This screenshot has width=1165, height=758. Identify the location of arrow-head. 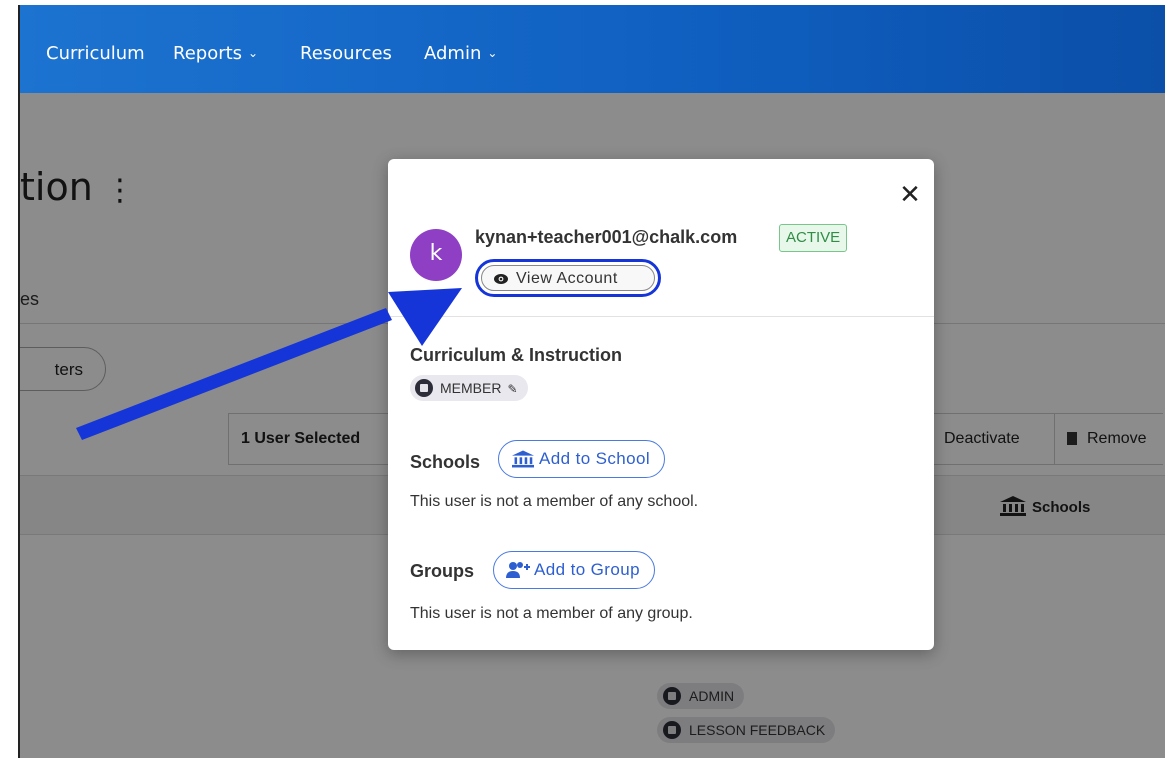
(425, 317).